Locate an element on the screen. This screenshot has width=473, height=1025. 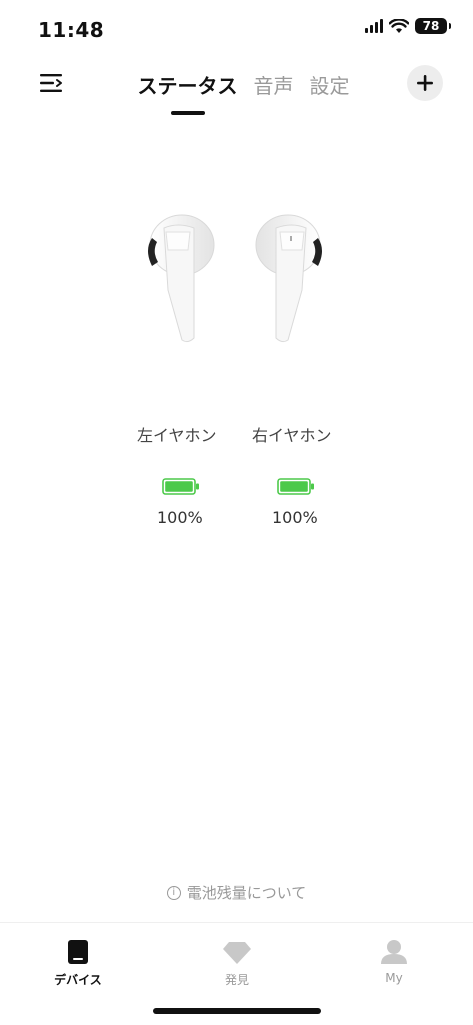
tab-bar: ステータス 音声 設定 is located at coordinates (236, 92).